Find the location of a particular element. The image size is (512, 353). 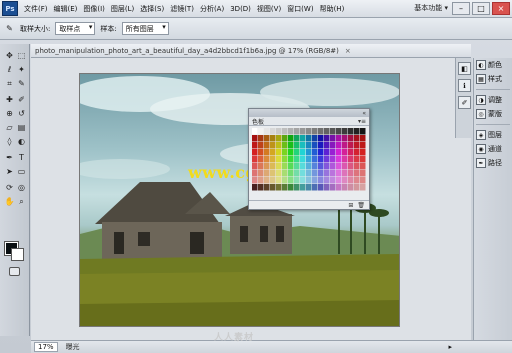

gradient-tool-icon: ▤ is located at coordinates (21, 127).